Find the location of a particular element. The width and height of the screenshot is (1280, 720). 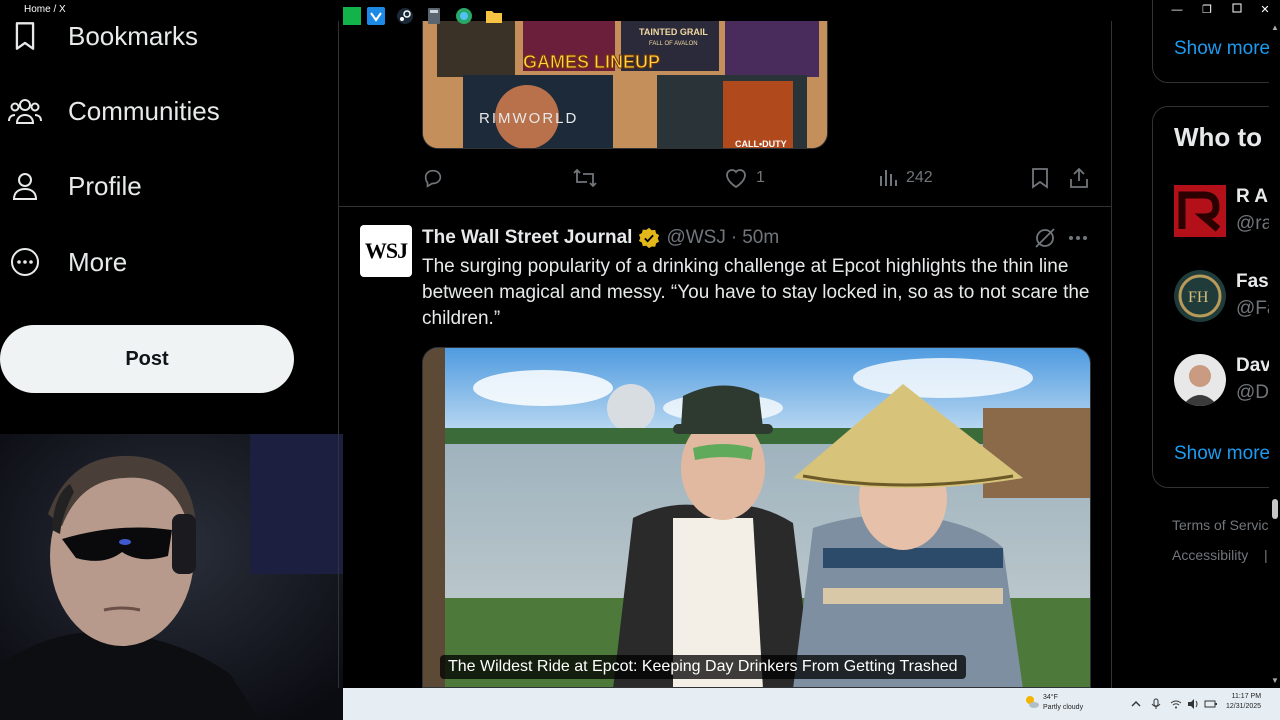

steam-icon is located at coordinates (405, 16).